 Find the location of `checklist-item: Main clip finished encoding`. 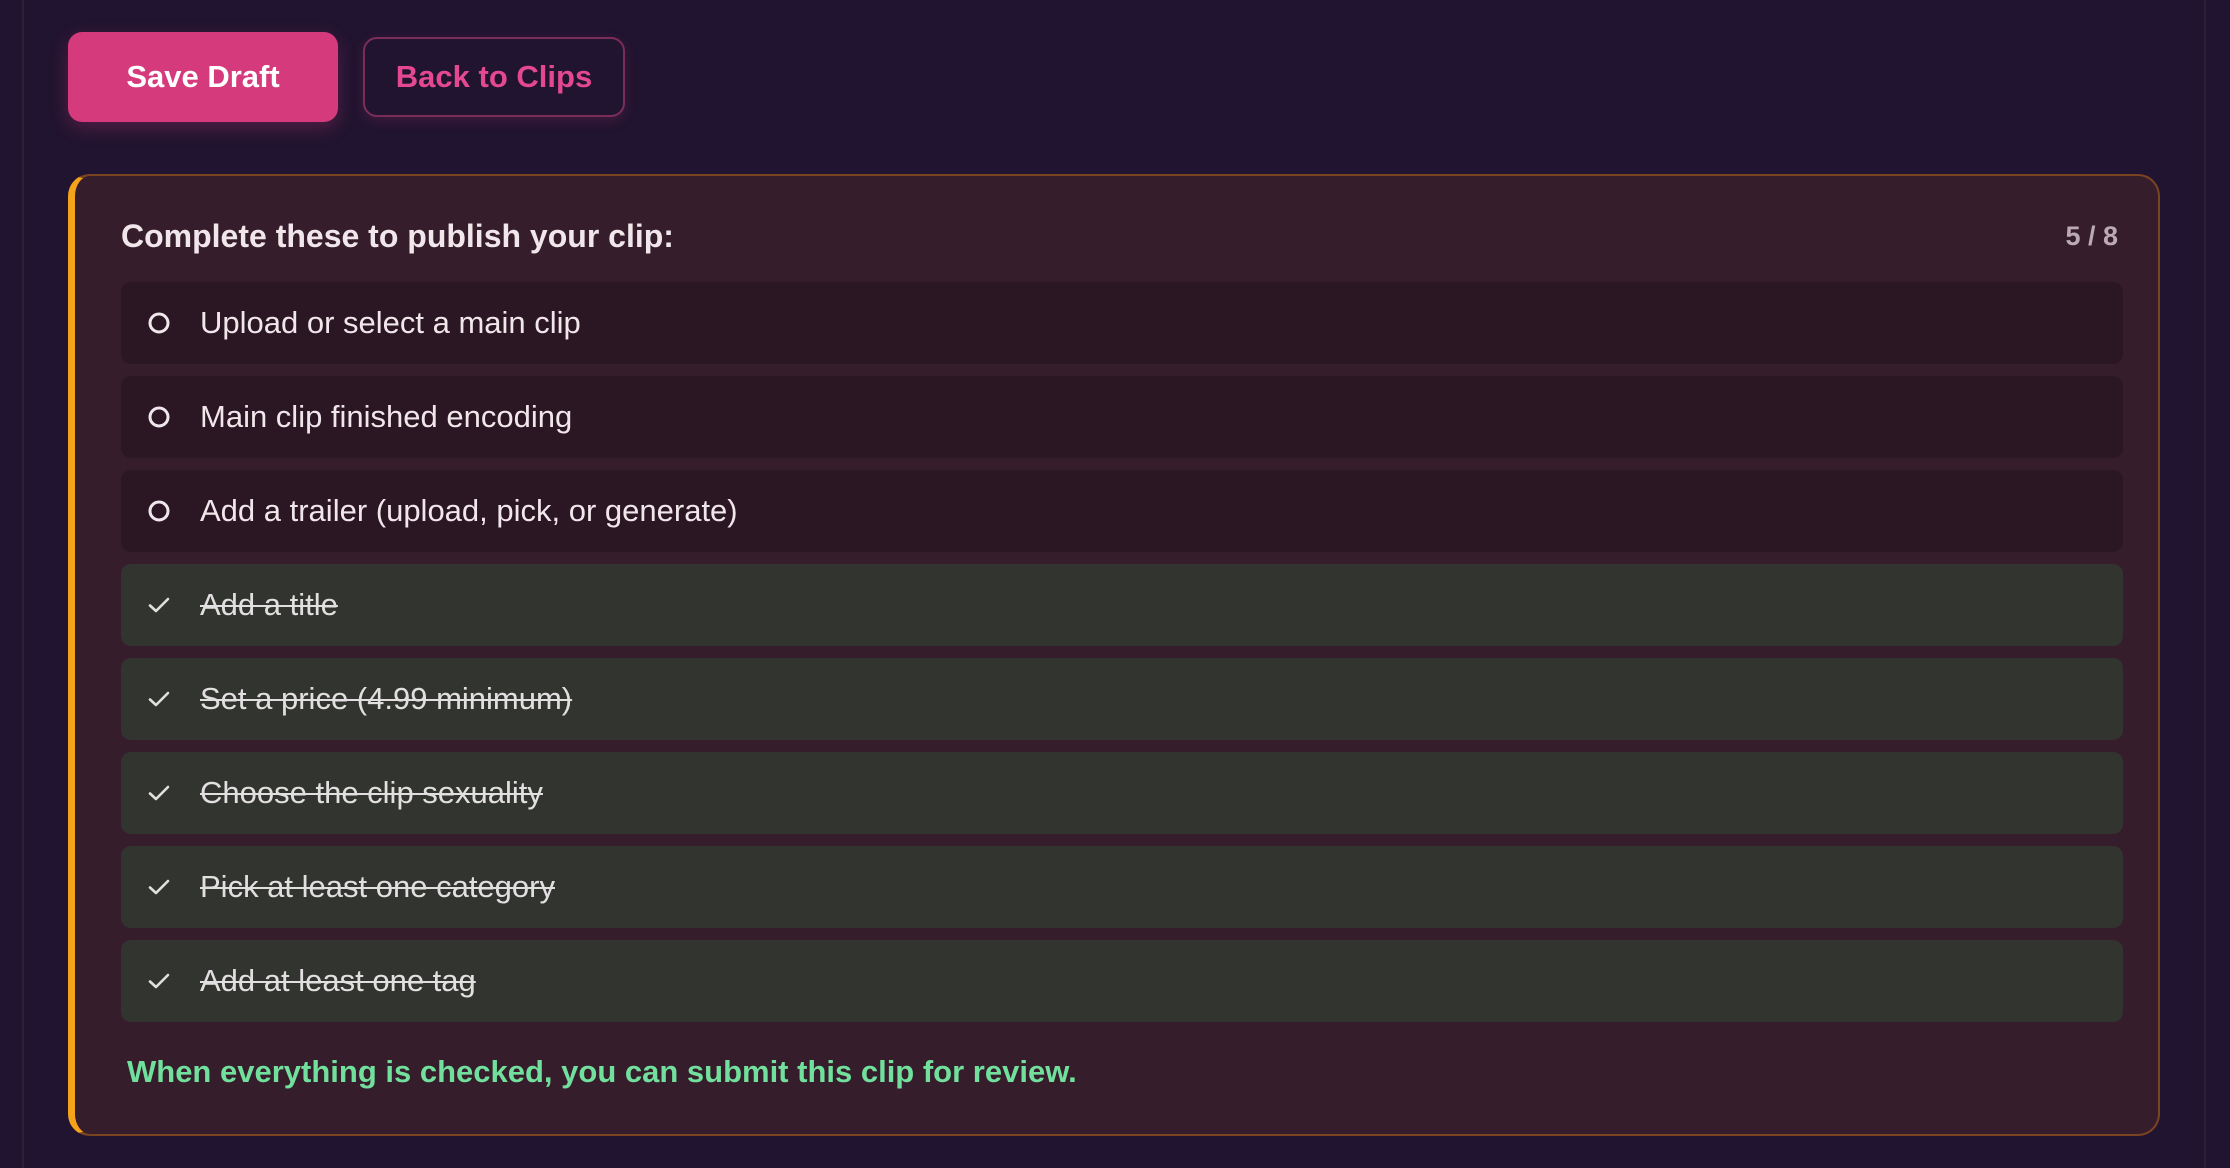

checklist-item: Main clip finished encoding is located at coordinates (1122, 417).